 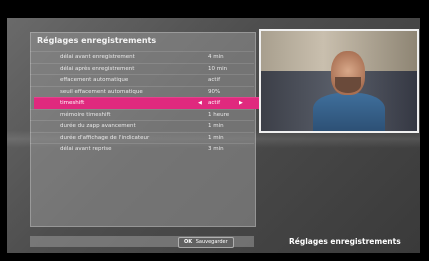 What do you see at coordinates (345, 241) in the screenshot?
I see `section-label: Réglages enregistrements` at bounding box center [345, 241].